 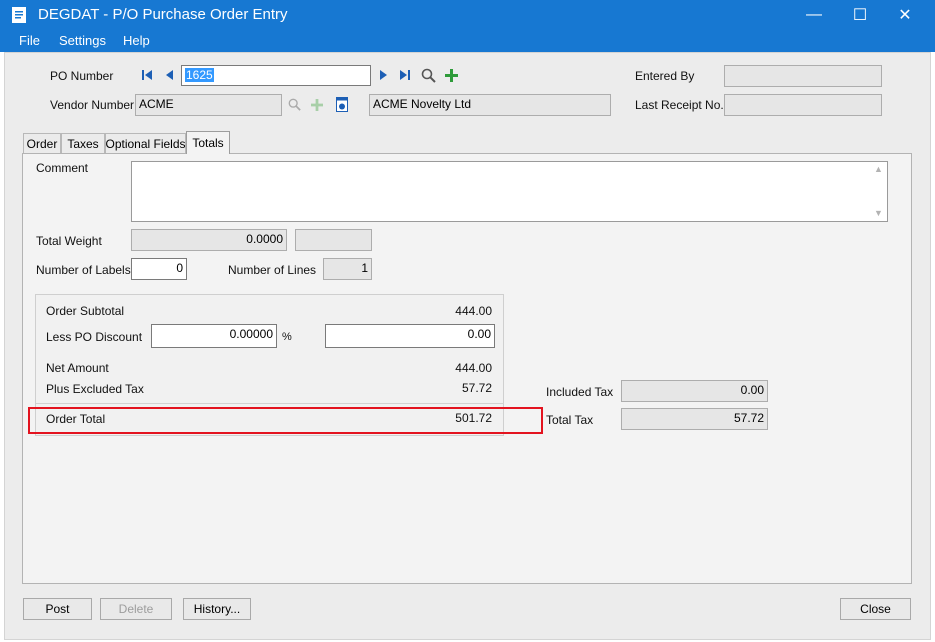 I want to click on close-window-button: ✕, so click(x=905, y=15).